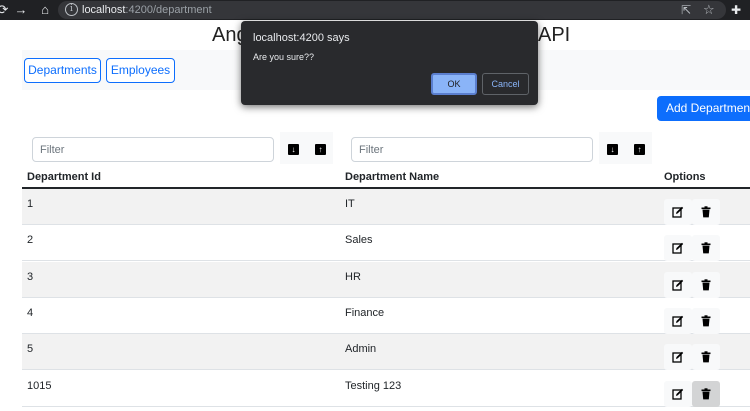  What do you see at coordinates (365, 312) in the screenshot?
I see `department-name-cell: Finance` at bounding box center [365, 312].